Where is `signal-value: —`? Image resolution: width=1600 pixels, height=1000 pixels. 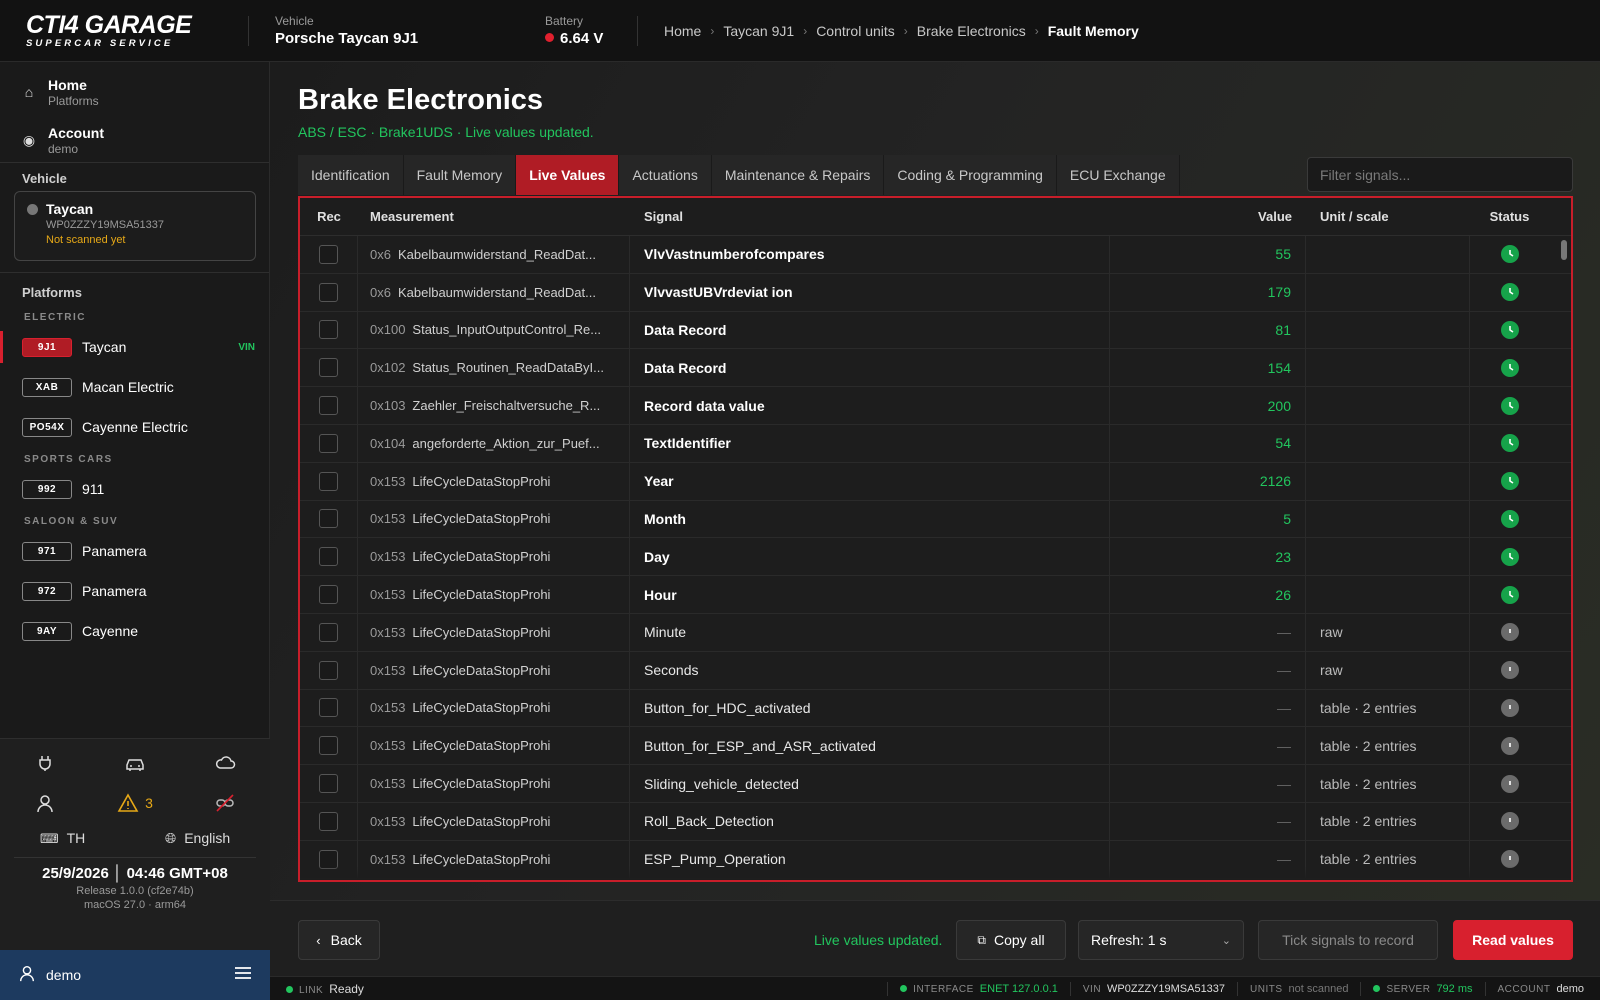 signal-value: — is located at coordinates (1284, 745).